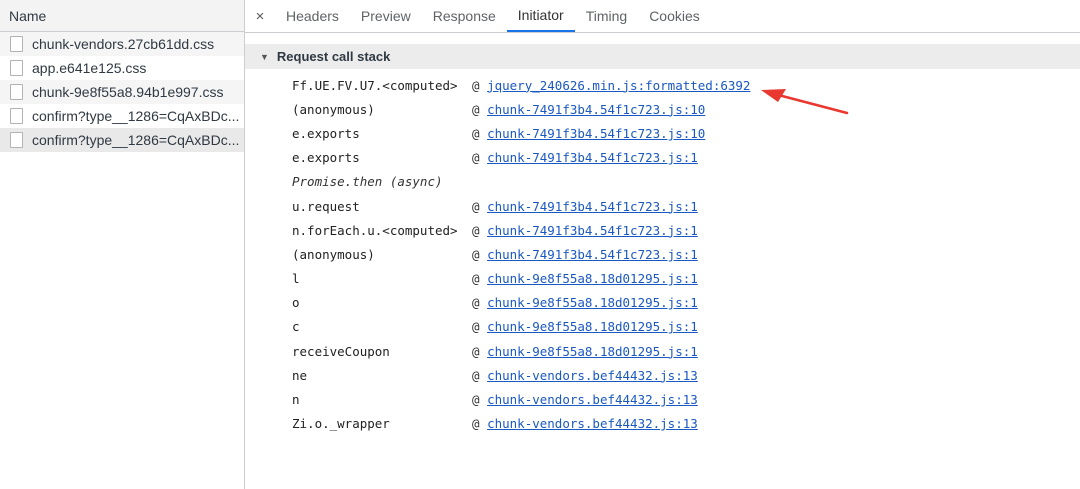 The height and width of the screenshot is (489, 1080). Describe the element at coordinates (618, 85) in the screenshot. I see `source-link: jquery_240626.min.js:formatted:6392` at that location.